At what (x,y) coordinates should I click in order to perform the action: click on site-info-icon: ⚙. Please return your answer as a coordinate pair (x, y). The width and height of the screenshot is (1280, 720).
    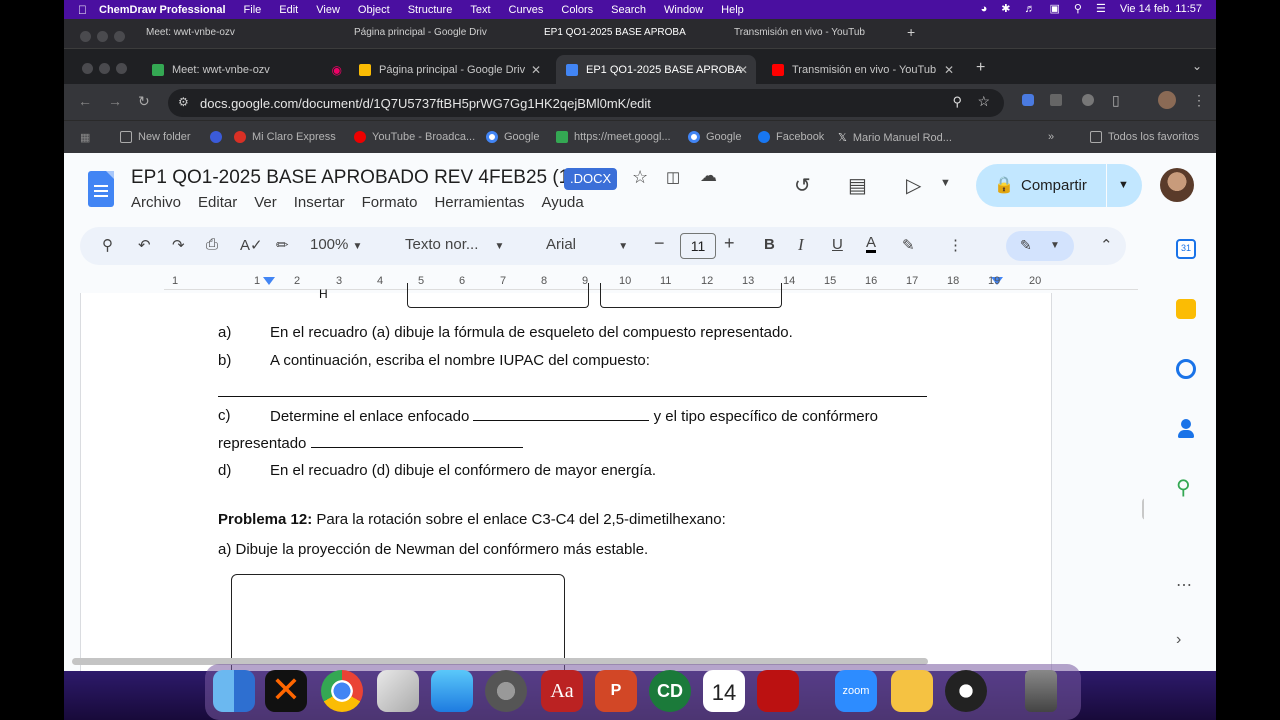
    Looking at the image, I should click on (183, 102).